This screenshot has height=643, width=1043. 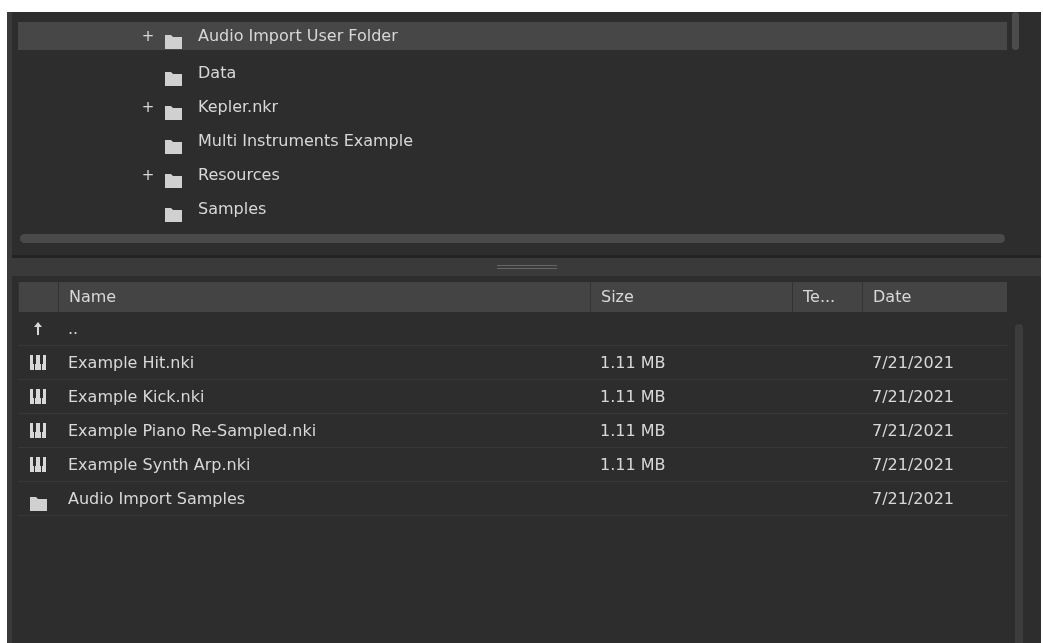 I want to click on tree-item: + Audio Import User Folder, so click(x=512, y=36).